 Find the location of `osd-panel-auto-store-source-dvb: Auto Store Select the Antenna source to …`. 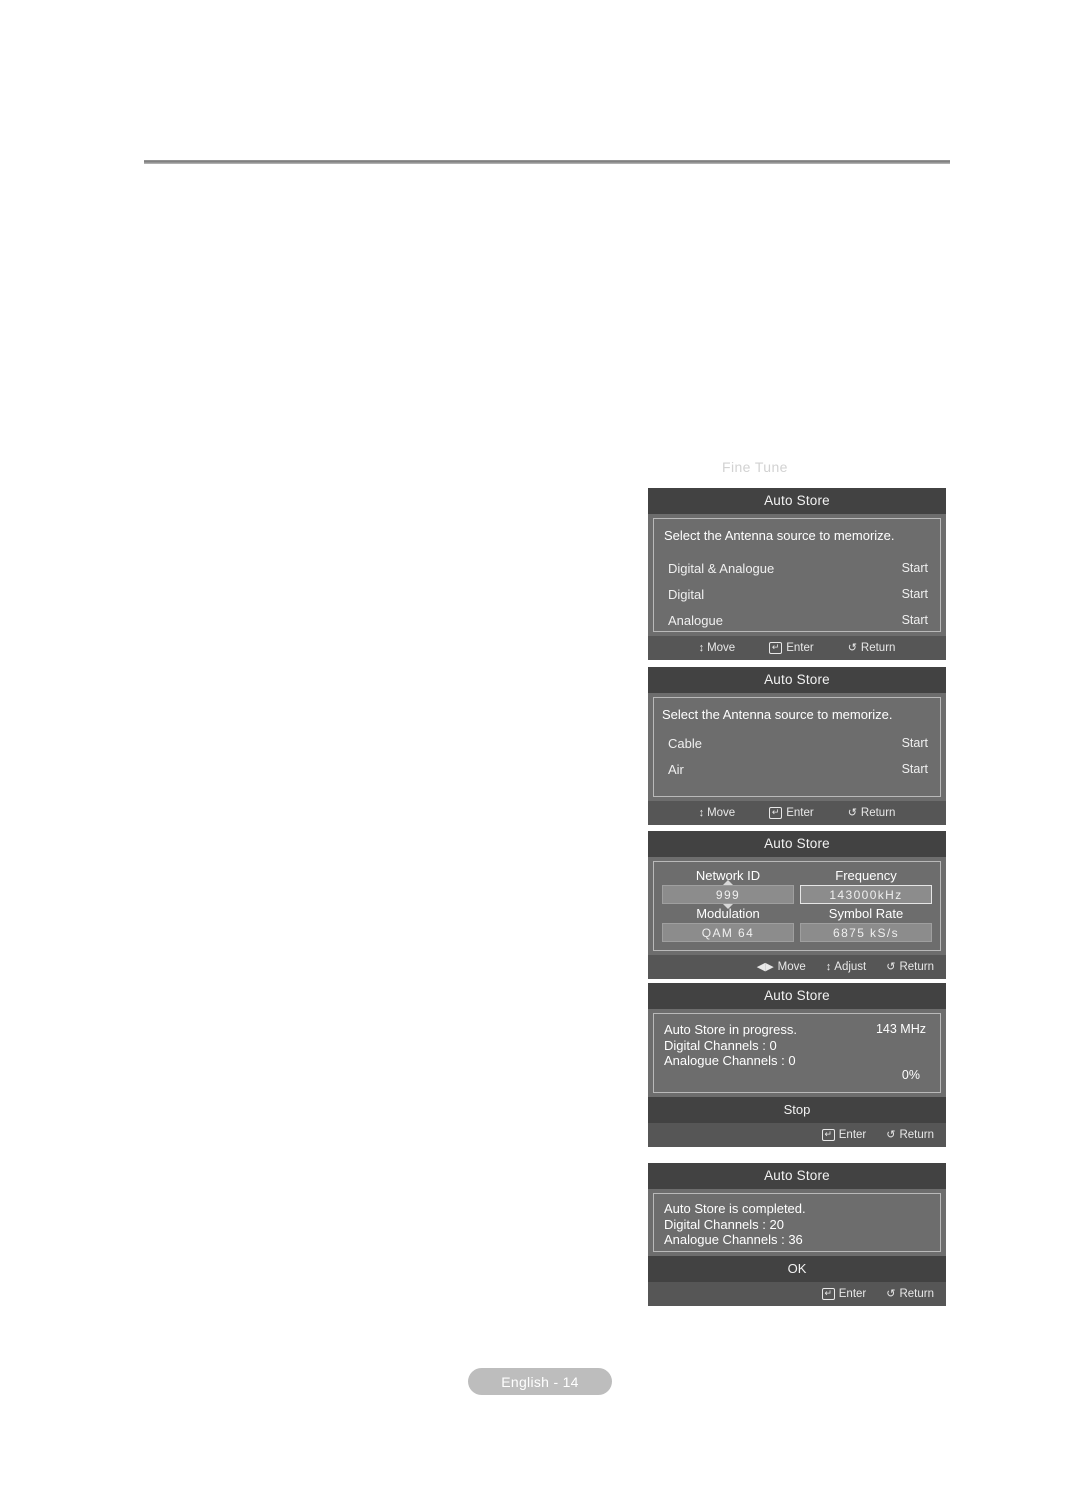

osd-panel-auto-store-source-dvb: Auto Store Select the Antenna source to … is located at coordinates (797, 574).